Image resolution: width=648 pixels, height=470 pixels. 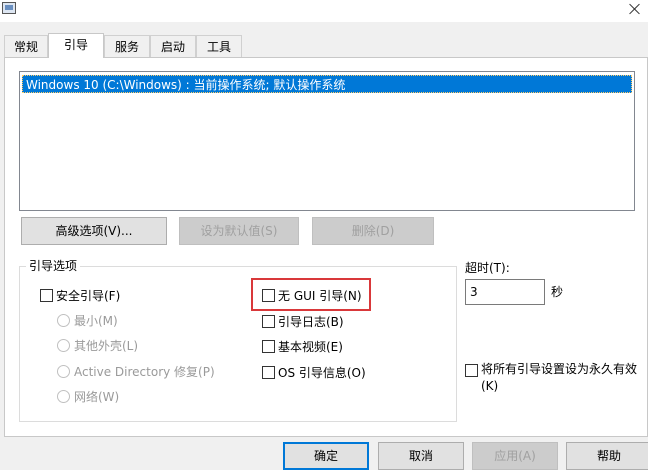 I want to click on tab-startup: 启动, so click(x=173, y=46).